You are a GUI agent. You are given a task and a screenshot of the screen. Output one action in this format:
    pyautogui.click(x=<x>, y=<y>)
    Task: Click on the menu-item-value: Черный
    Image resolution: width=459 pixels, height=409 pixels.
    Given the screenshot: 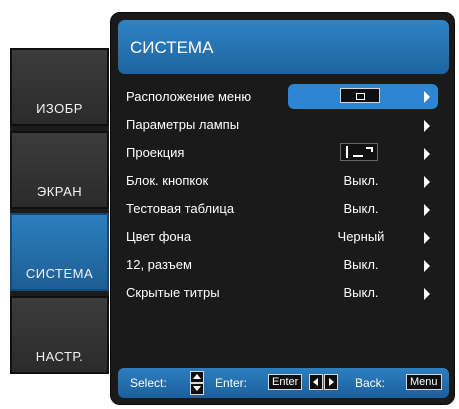 What is the action you would take?
    pyautogui.click(x=361, y=236)
    